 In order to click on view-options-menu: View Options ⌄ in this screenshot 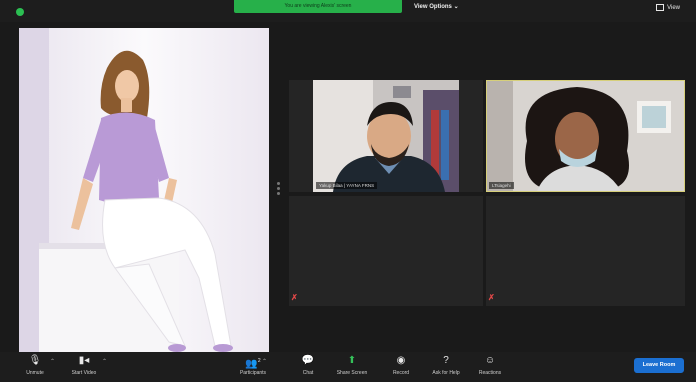, I will do `click(436, 6)`.